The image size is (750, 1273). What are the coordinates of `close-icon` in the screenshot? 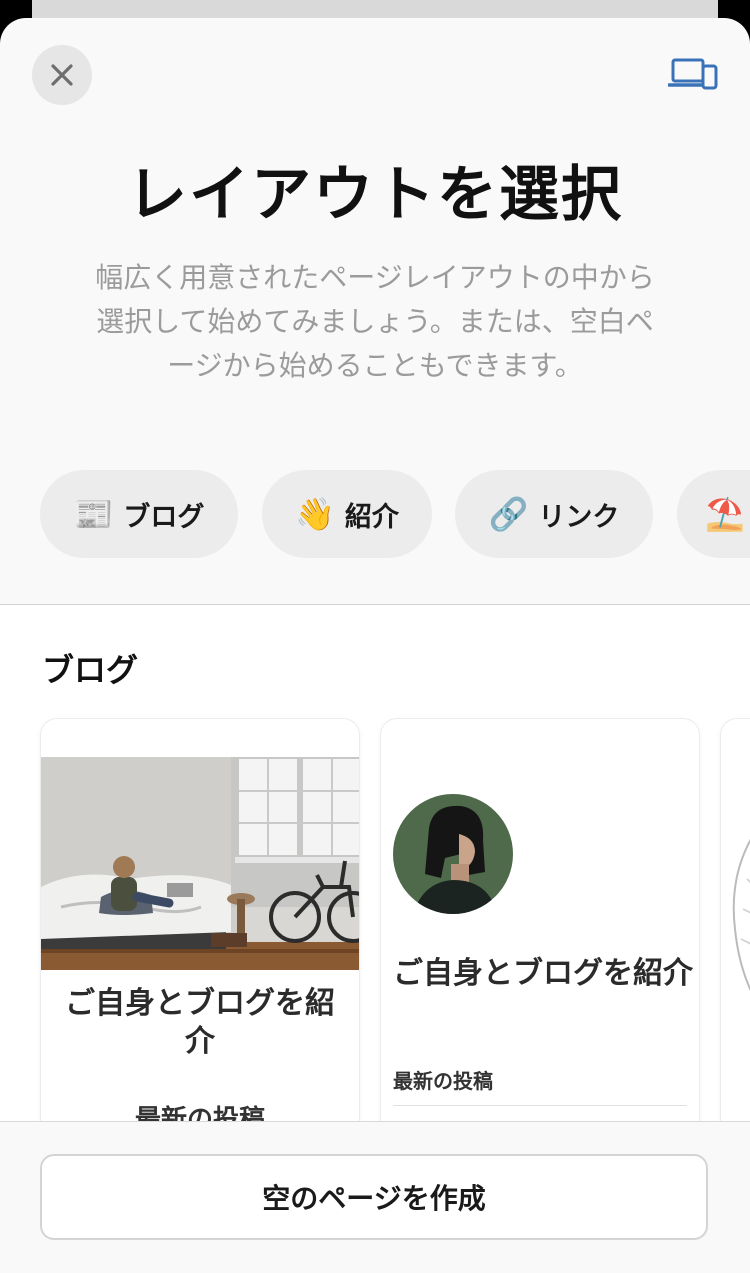 It's located at (62, 75).